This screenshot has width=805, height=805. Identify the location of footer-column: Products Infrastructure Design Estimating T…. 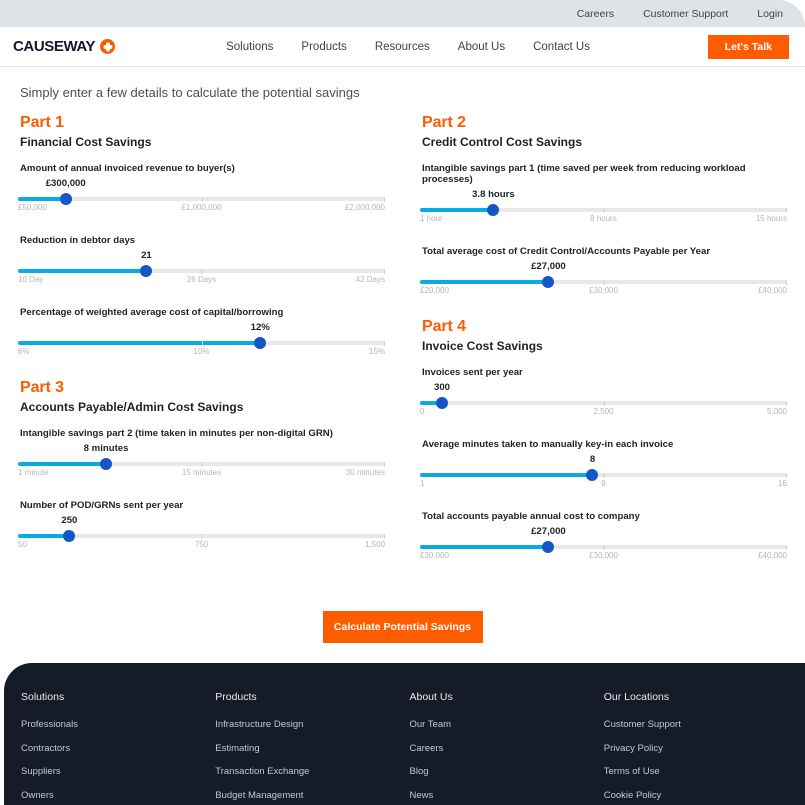
(307, 748).